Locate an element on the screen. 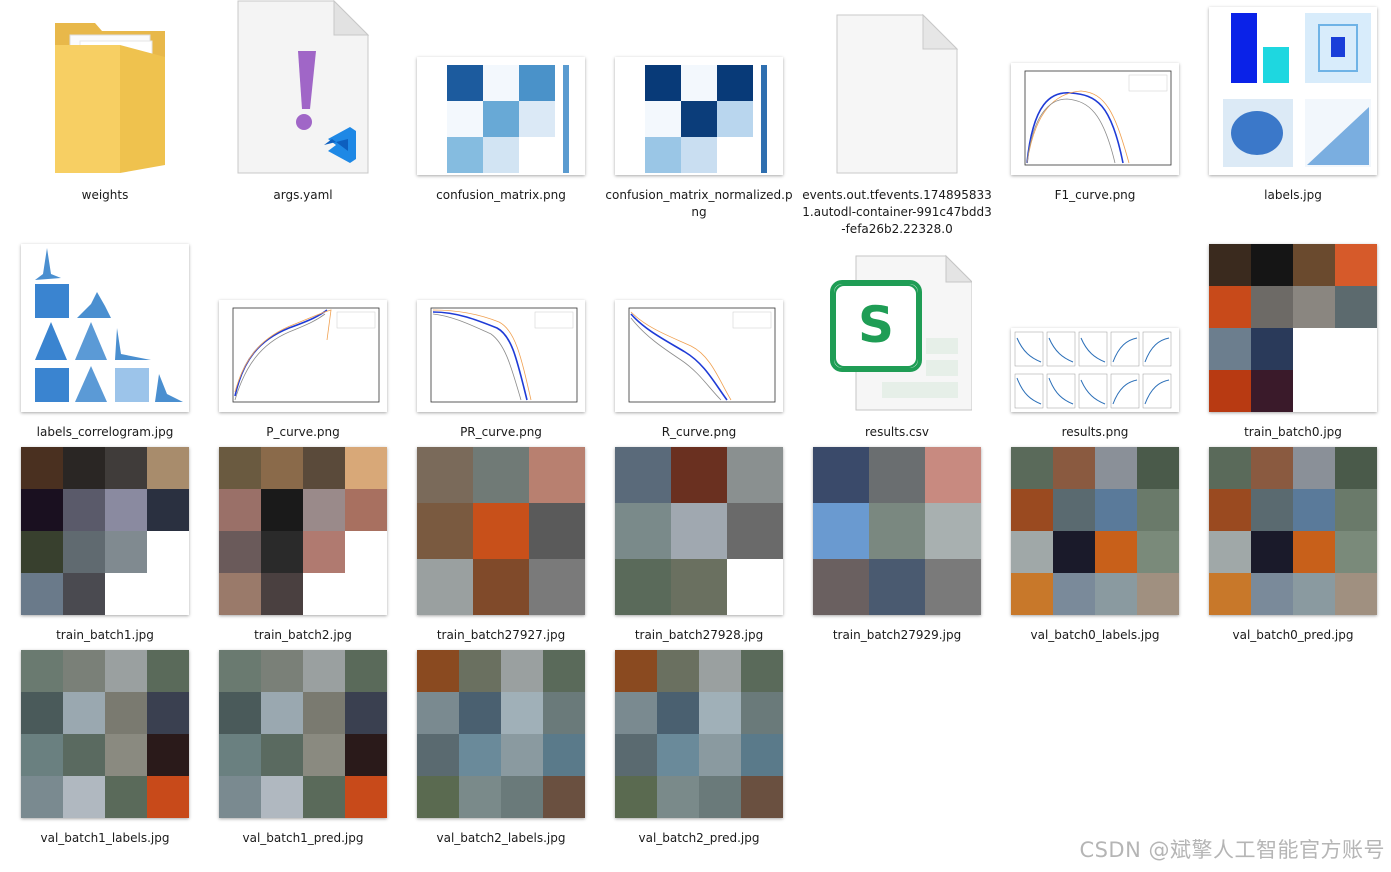 The image size is (1391, 872). file-label: val_batch1_labels.jpg is located at coordinates (105, 838).